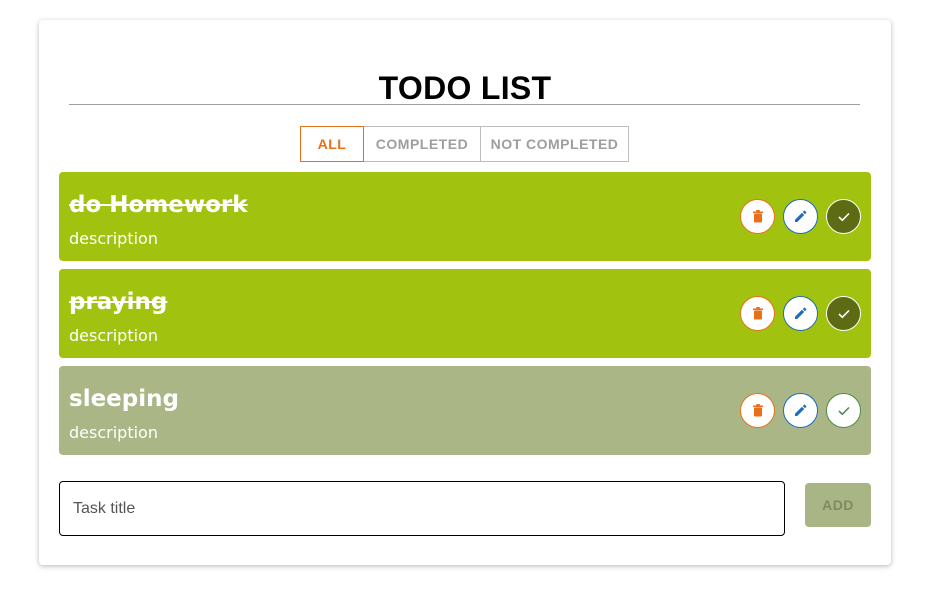  What do you see at coordinates (554, 144) in the screenshot?
I see `filter-not-completed-button: NOT COMPLETED` at bounding box center [554, 144].